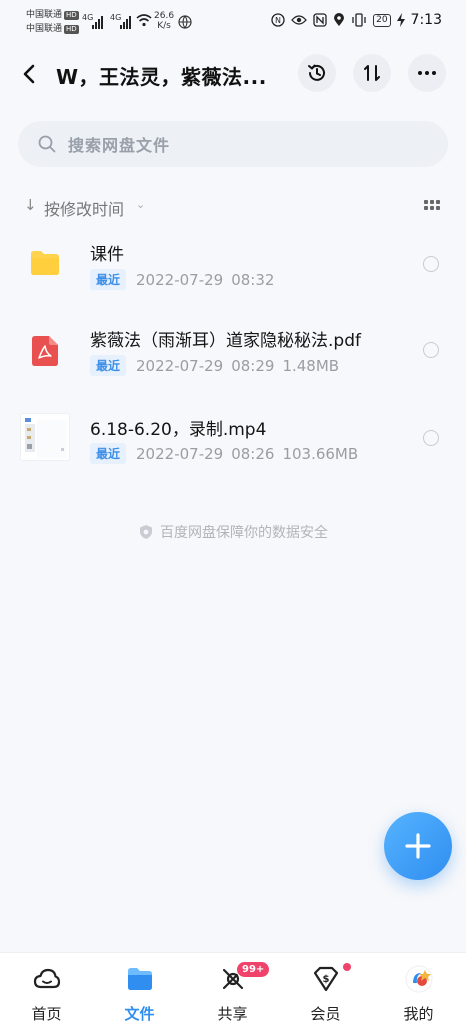 Image resolution: width=466 pixels, height=1024 pixels. What do you see at coordinates (418, 1014) in the screenshot?
I see `tab-label: 我的` at bounding box center [418, 1014].